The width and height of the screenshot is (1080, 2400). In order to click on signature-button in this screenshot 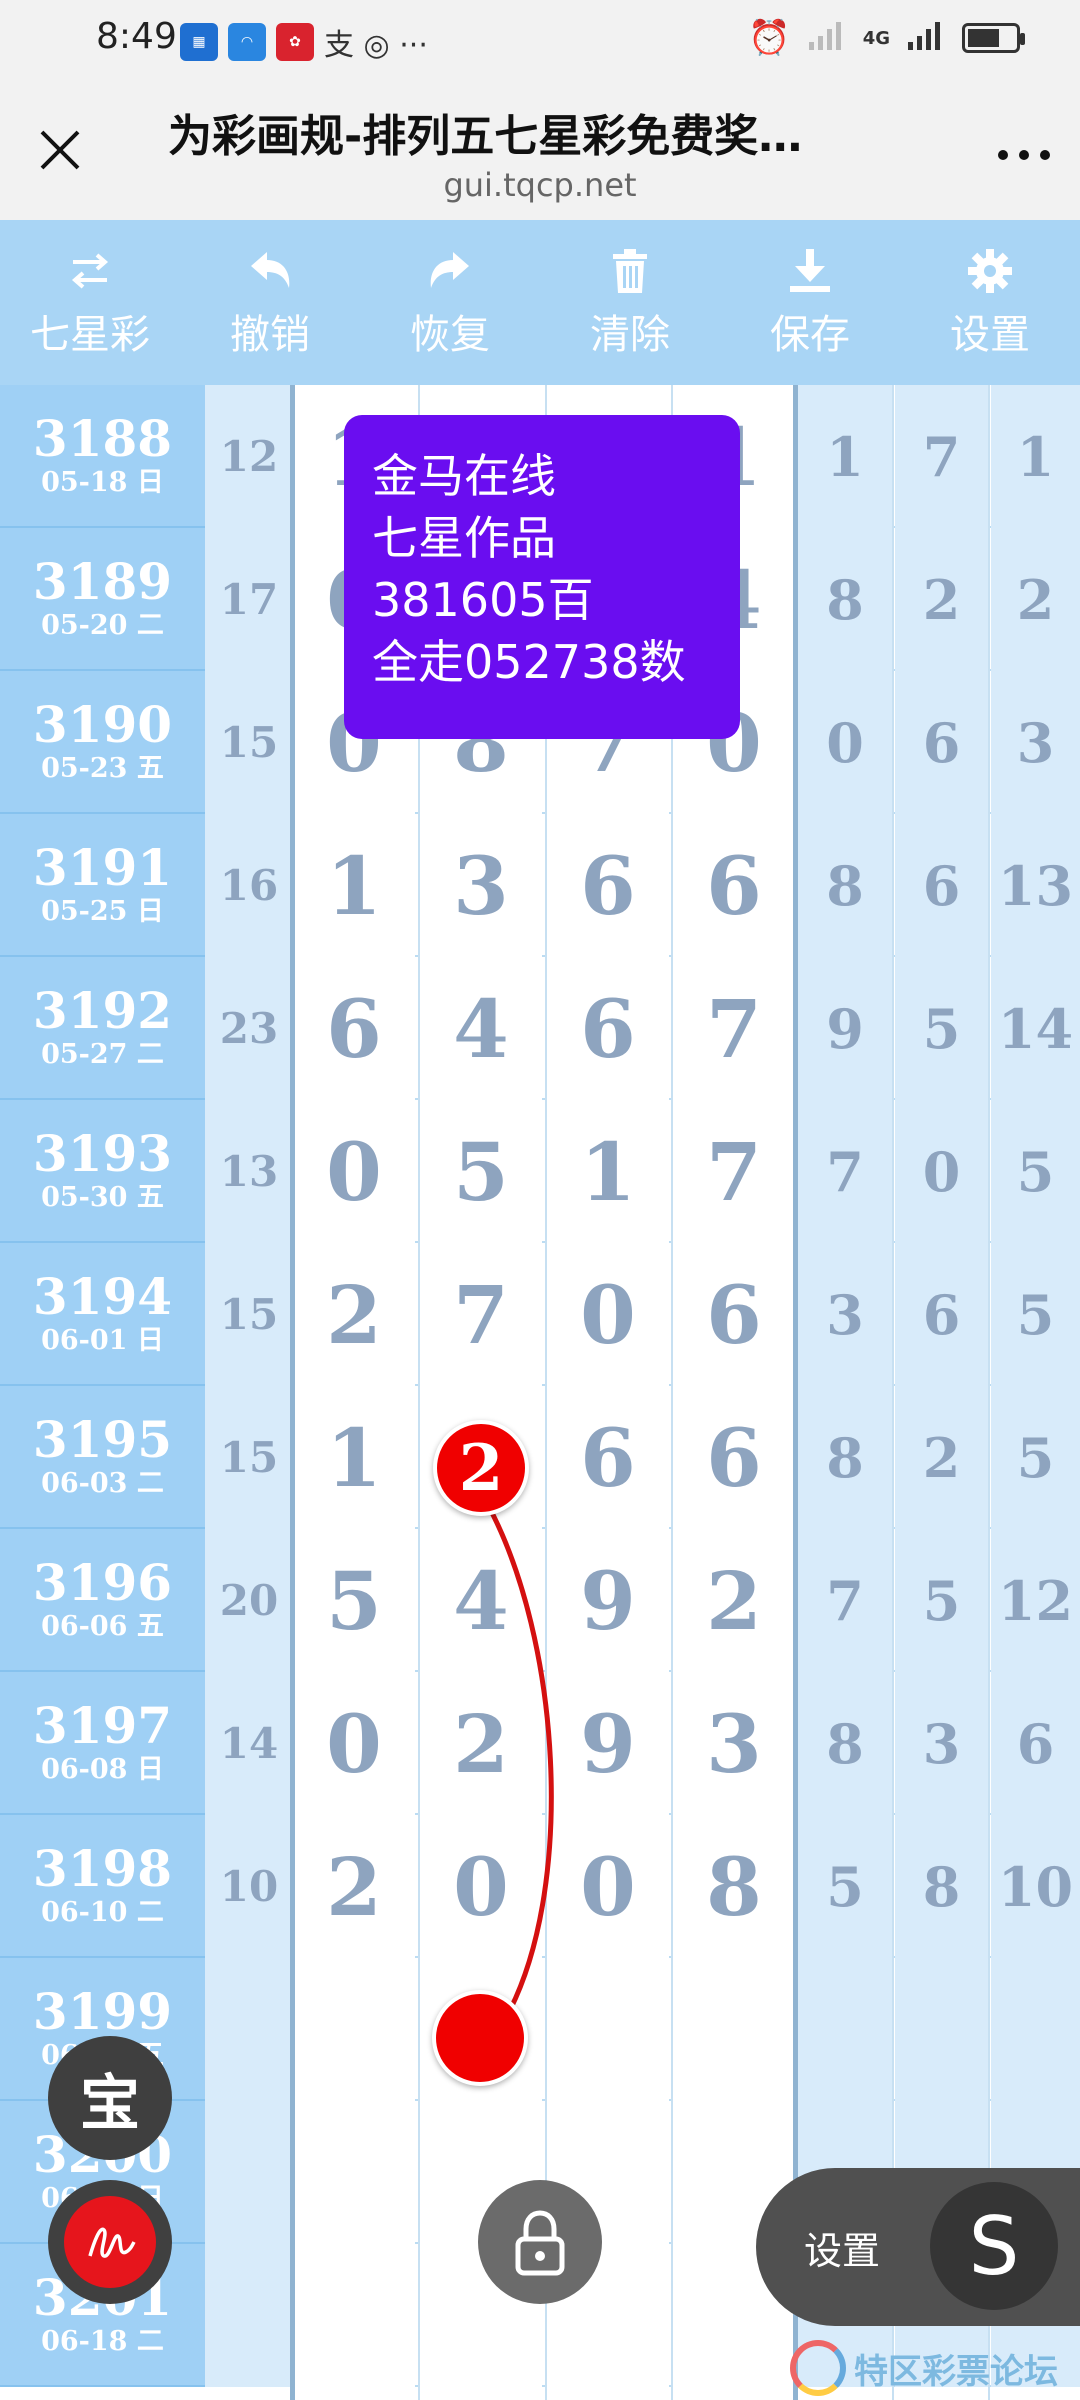, I will do `click(110, 2242)`.